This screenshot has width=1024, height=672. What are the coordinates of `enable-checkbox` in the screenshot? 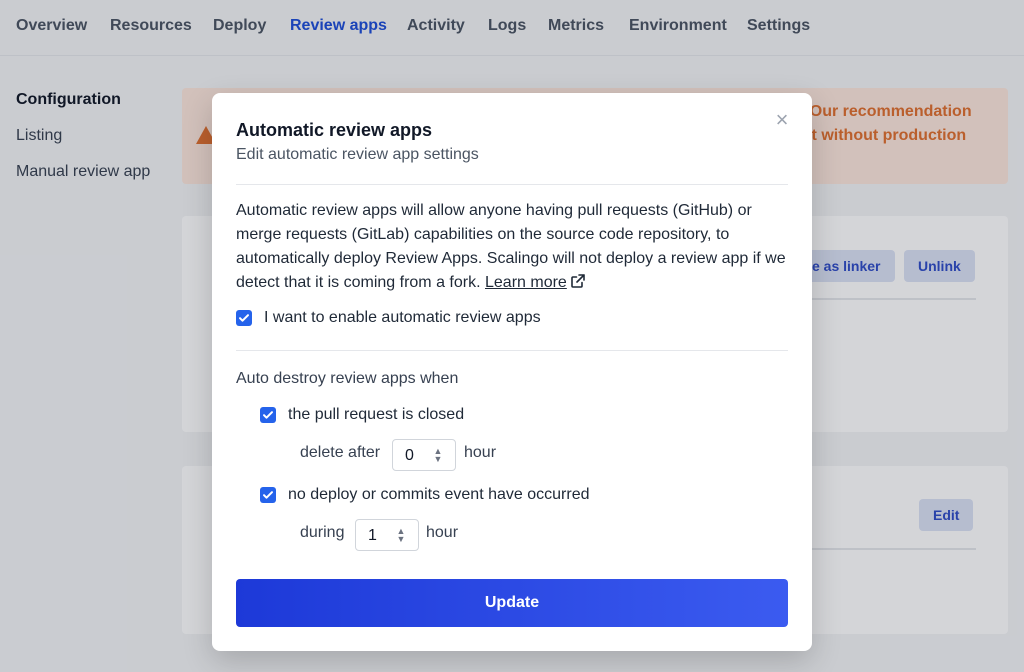 It's located at (244, 318).